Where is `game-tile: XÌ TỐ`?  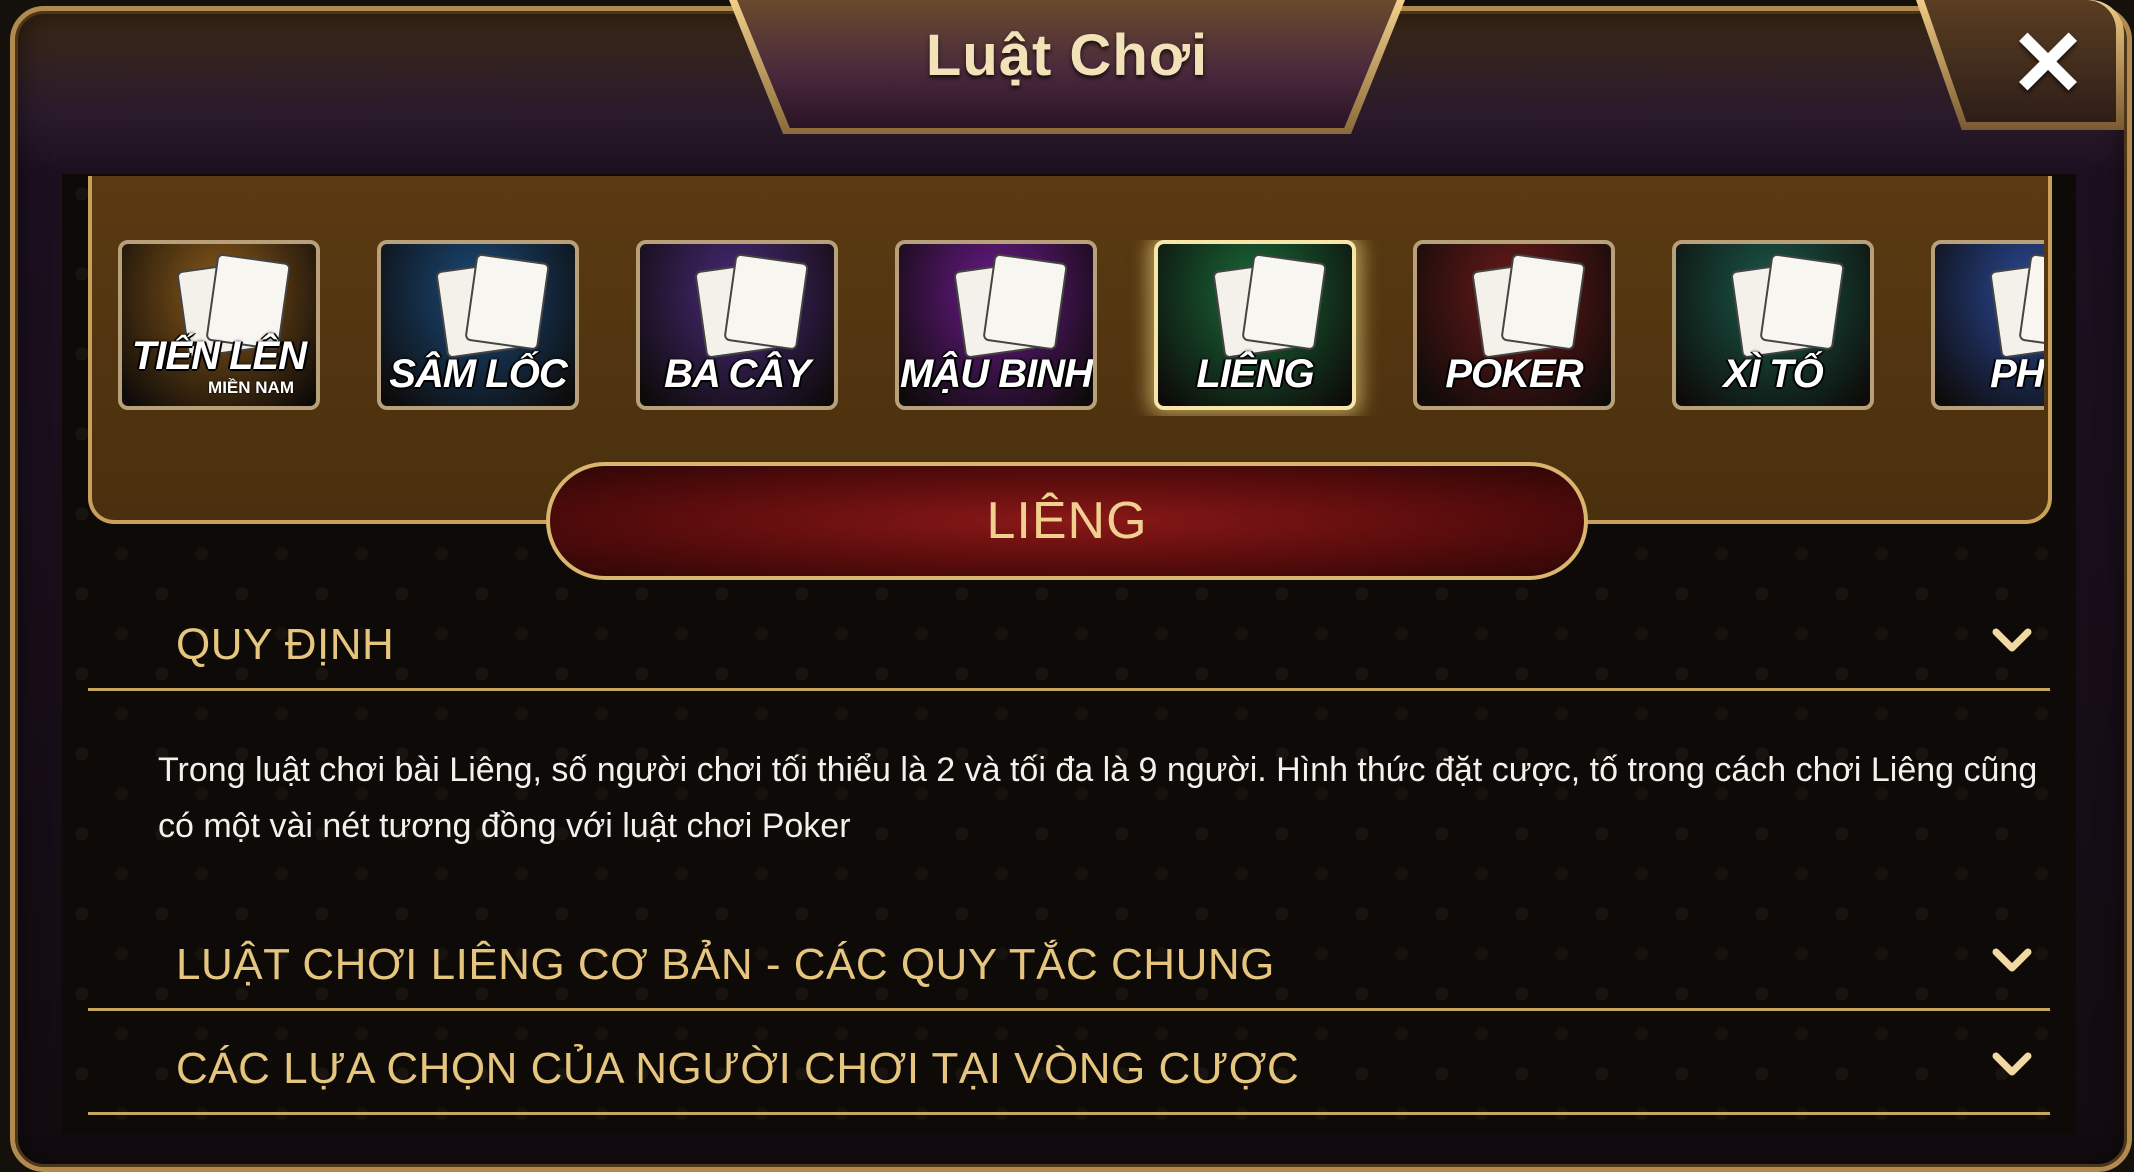
game-tile: XÌ TỐ is located at coordinates (1773, 325).